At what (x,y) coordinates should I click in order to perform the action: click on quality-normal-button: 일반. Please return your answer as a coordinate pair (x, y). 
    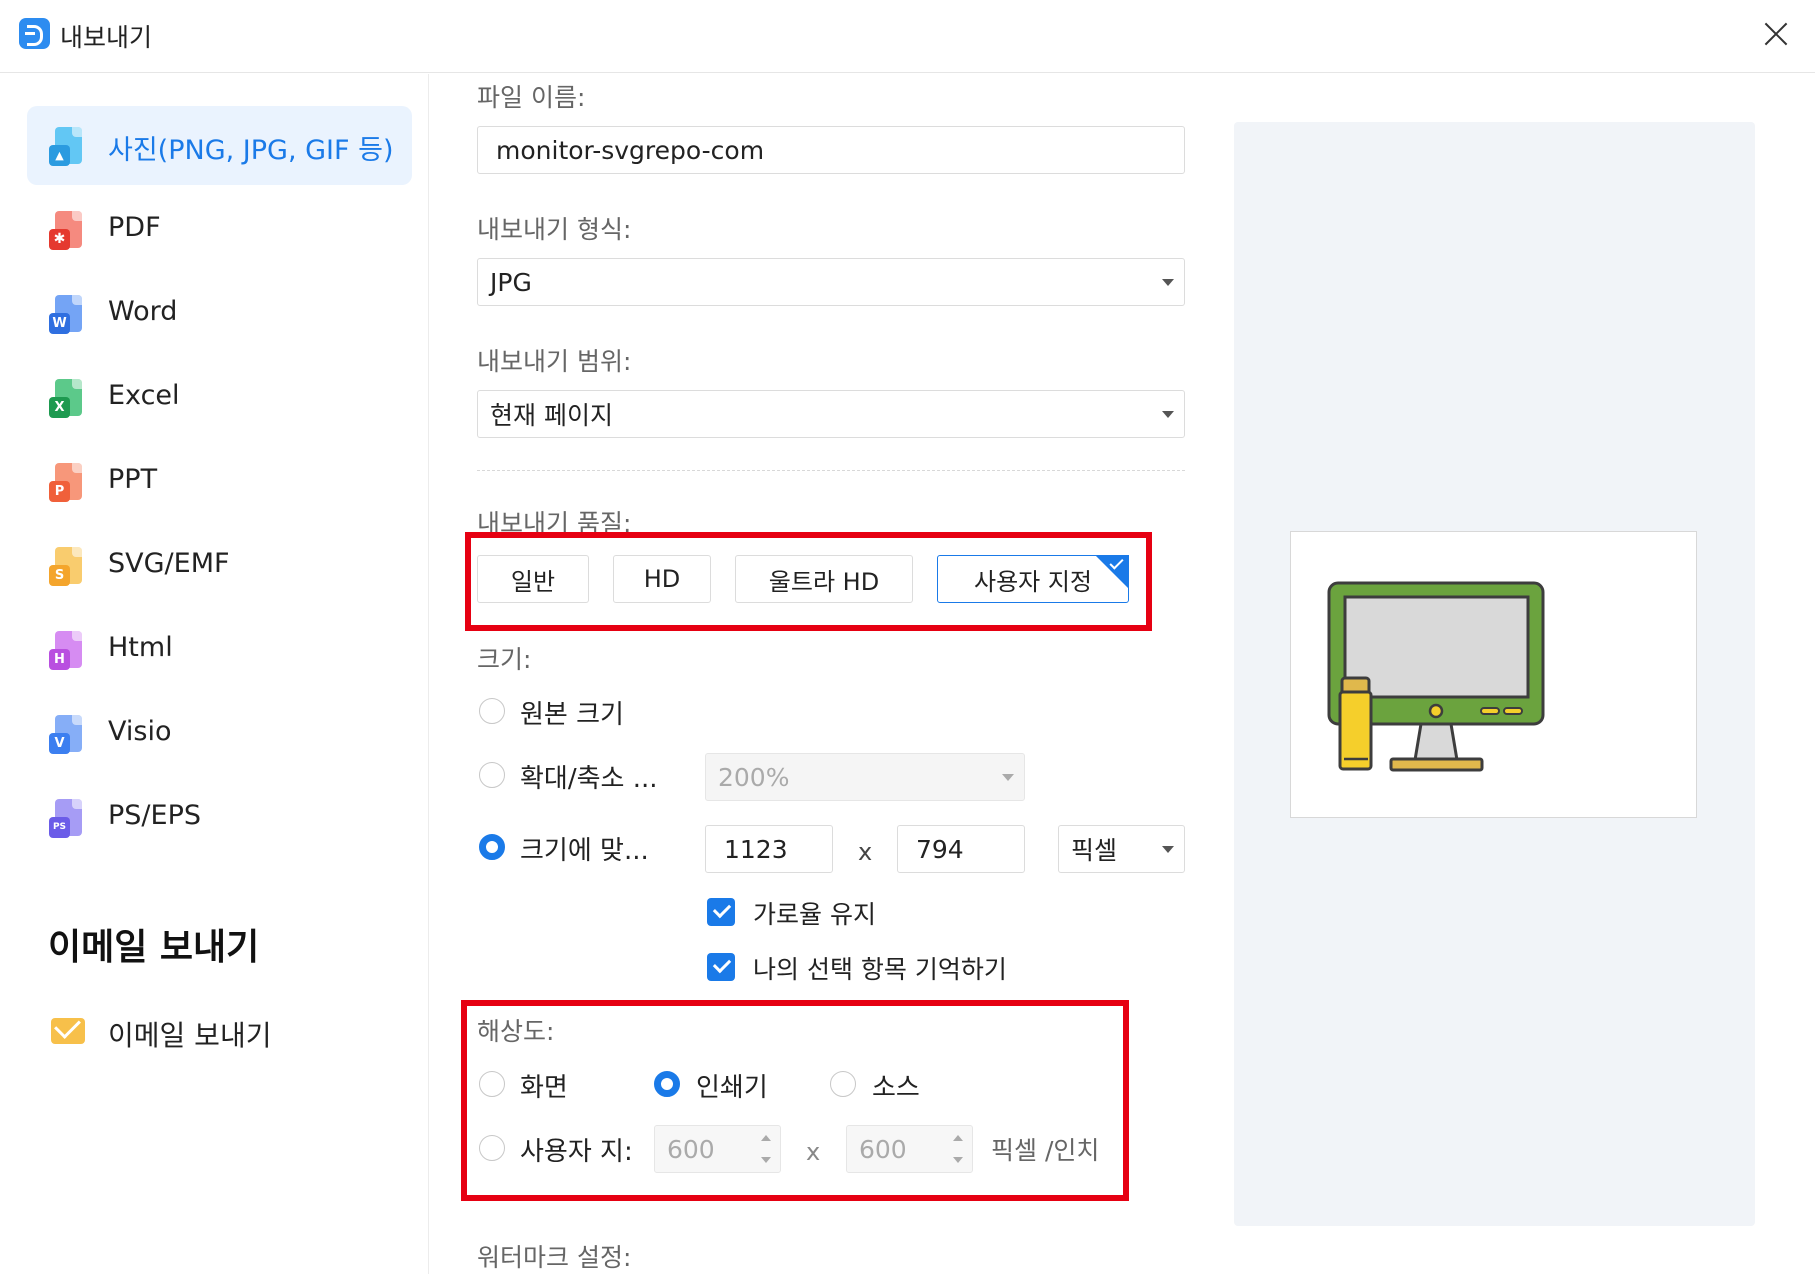
    Looking at the image, I should click on (533, 579).